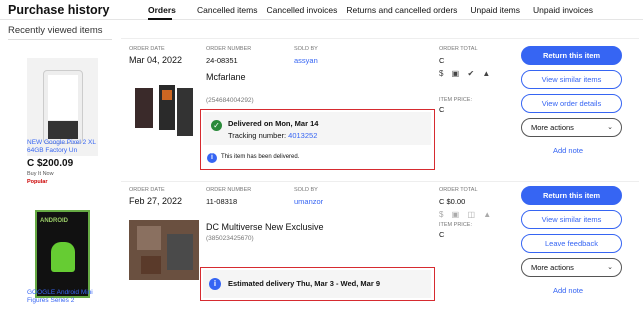 The height and width of the screenshot is (317, 643). What do you see at coordinates (265, 227) in the screenshot?
I see `item-title-link: DC Multiverse New Exclusive` at bounding box center [265, 227].